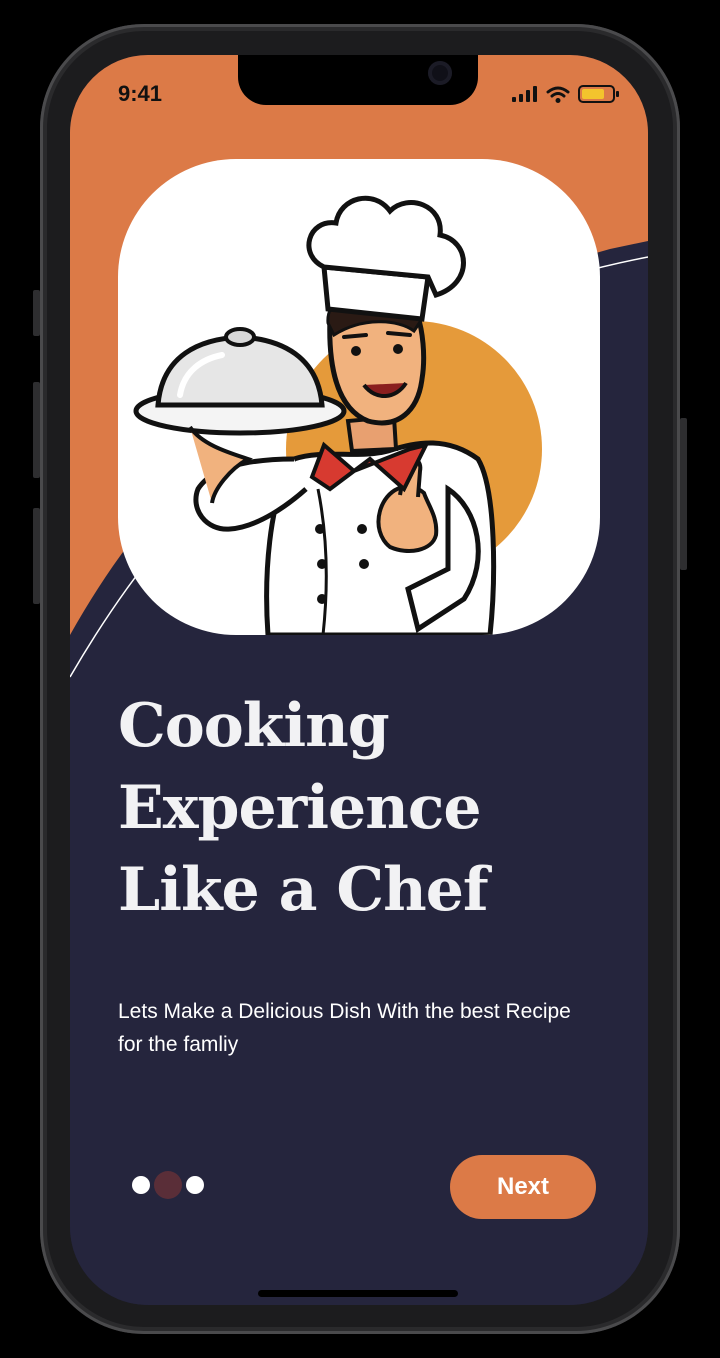 Image resolution: width=720 pixels, height=1358 pixels. I want to click on front-camera-icon, so click(440, 73).